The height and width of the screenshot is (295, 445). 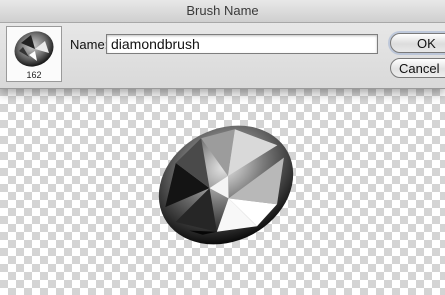 I want to click on brush-preview-icon, so click(x=34, y=49).